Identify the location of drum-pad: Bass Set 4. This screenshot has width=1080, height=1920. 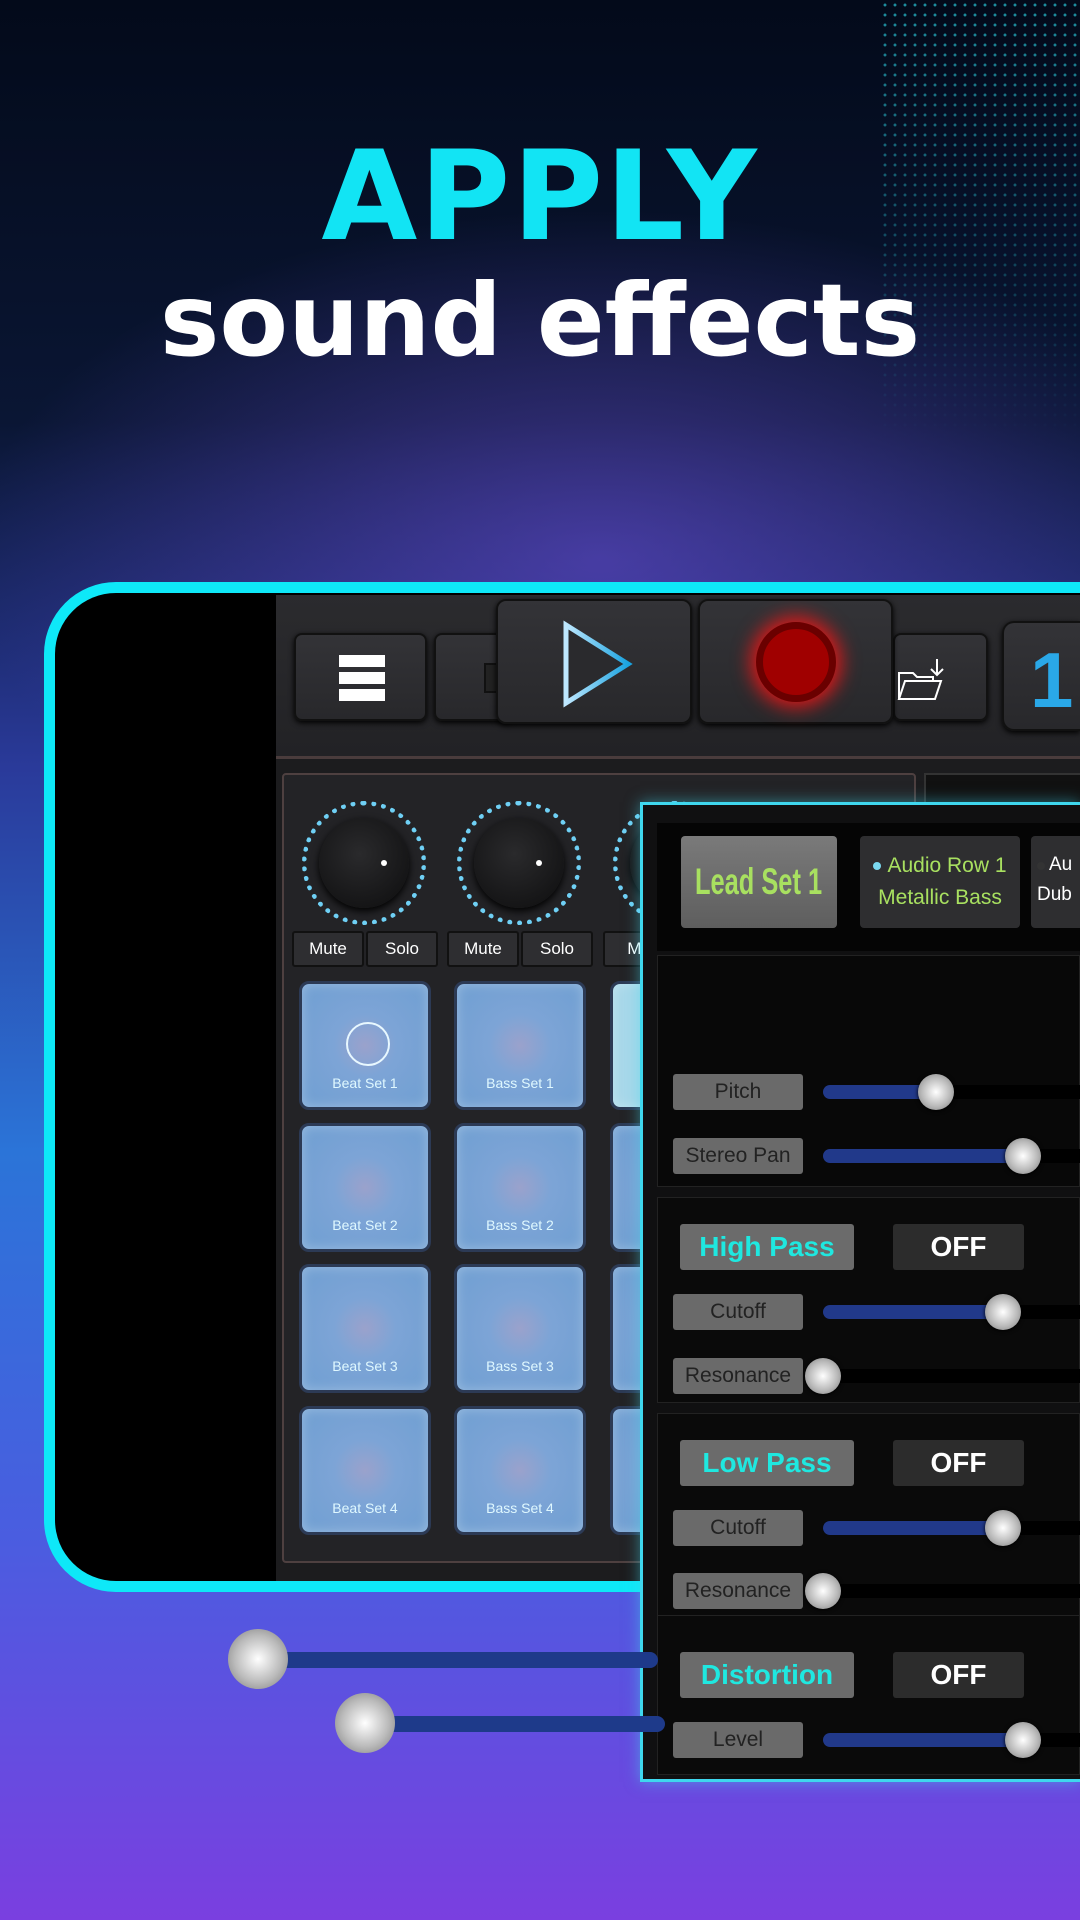
(520, 1470).